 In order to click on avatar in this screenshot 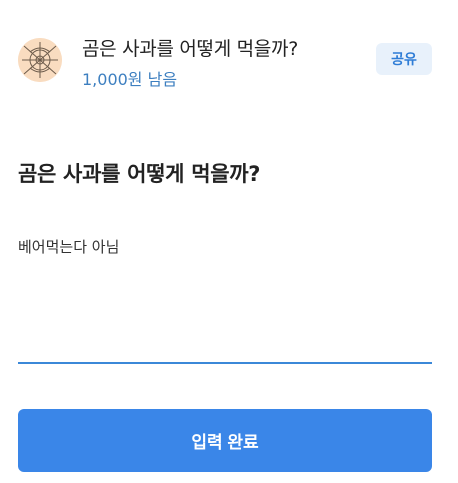, I will do `click(40, 60)`.